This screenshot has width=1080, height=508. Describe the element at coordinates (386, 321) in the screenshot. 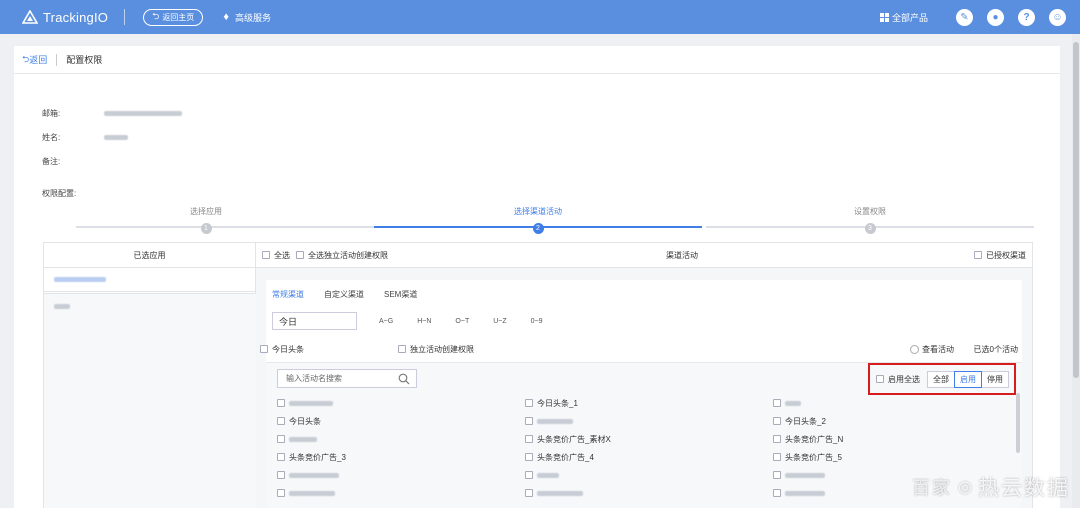

I see `letter-filter-a-g: A~G` at that location.